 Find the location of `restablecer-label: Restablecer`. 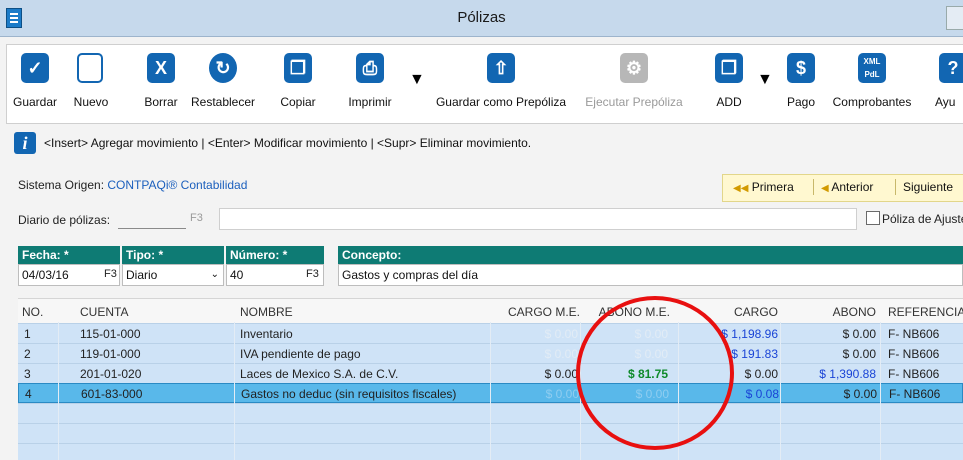

restablecer-label: Restablecer is located at coordinates (223, 102).